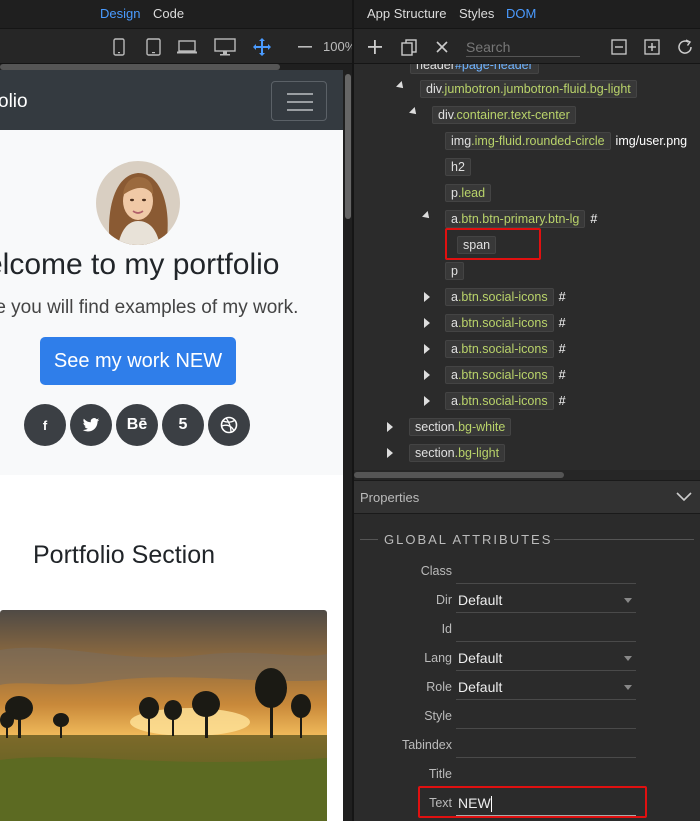 Image resolution: width=700 pixels, height=821 pixels. What do you see at coordinates (91, 425) in the screenshot?
I see `twitter-icon` at bounding box center [91, 425].